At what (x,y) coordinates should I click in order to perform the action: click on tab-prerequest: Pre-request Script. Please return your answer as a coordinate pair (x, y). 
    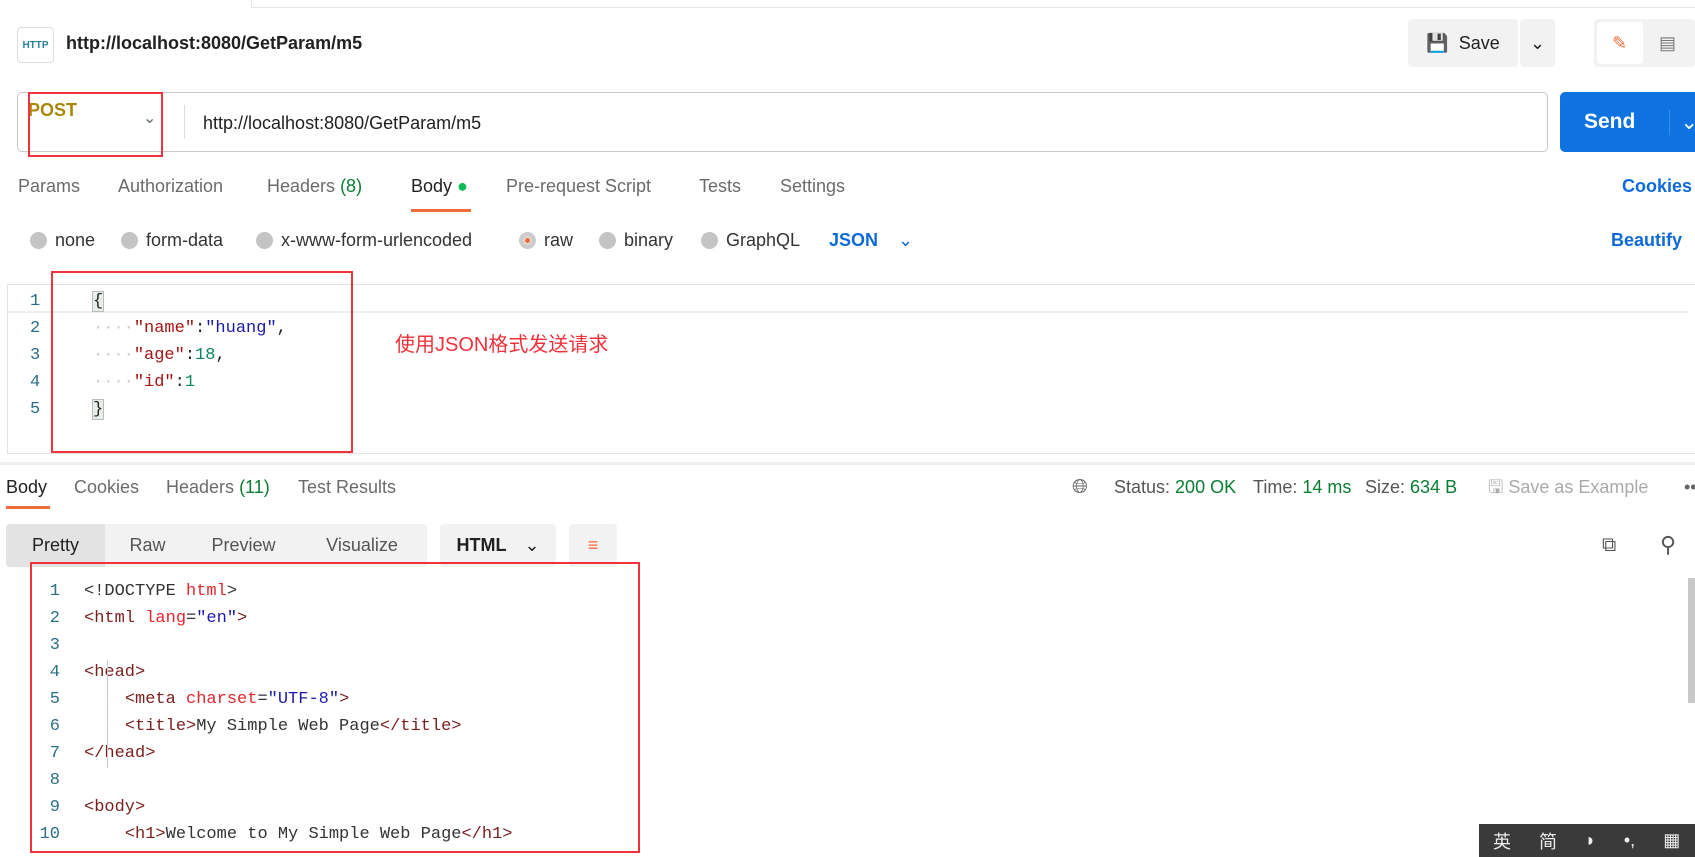
    Looking at the image, I should click on (578, 186).